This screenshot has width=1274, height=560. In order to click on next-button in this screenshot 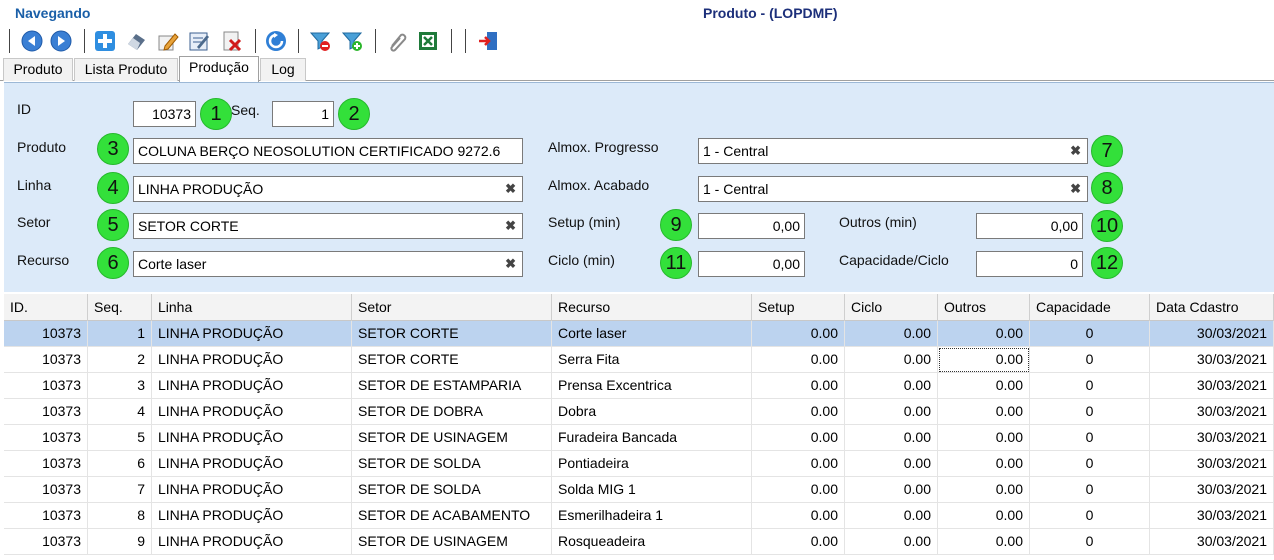, I will do `click(61, 41)`.